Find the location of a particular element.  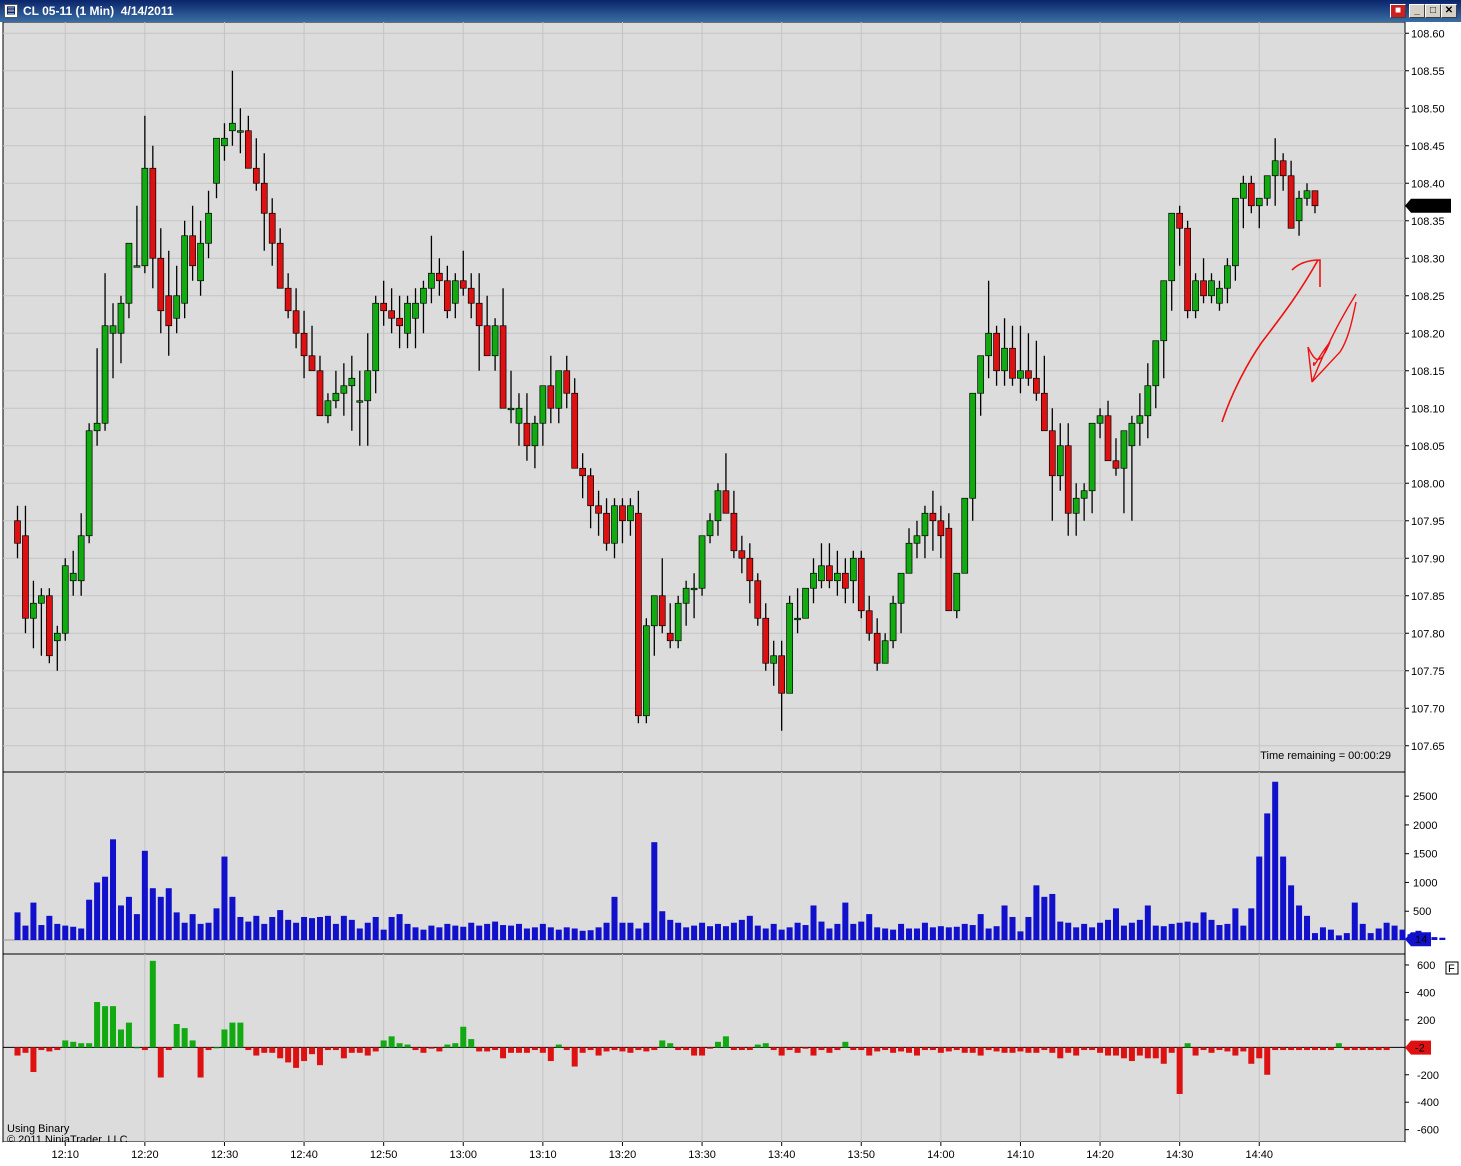

maximize-button: □ is located at coordinates (1433, 11).